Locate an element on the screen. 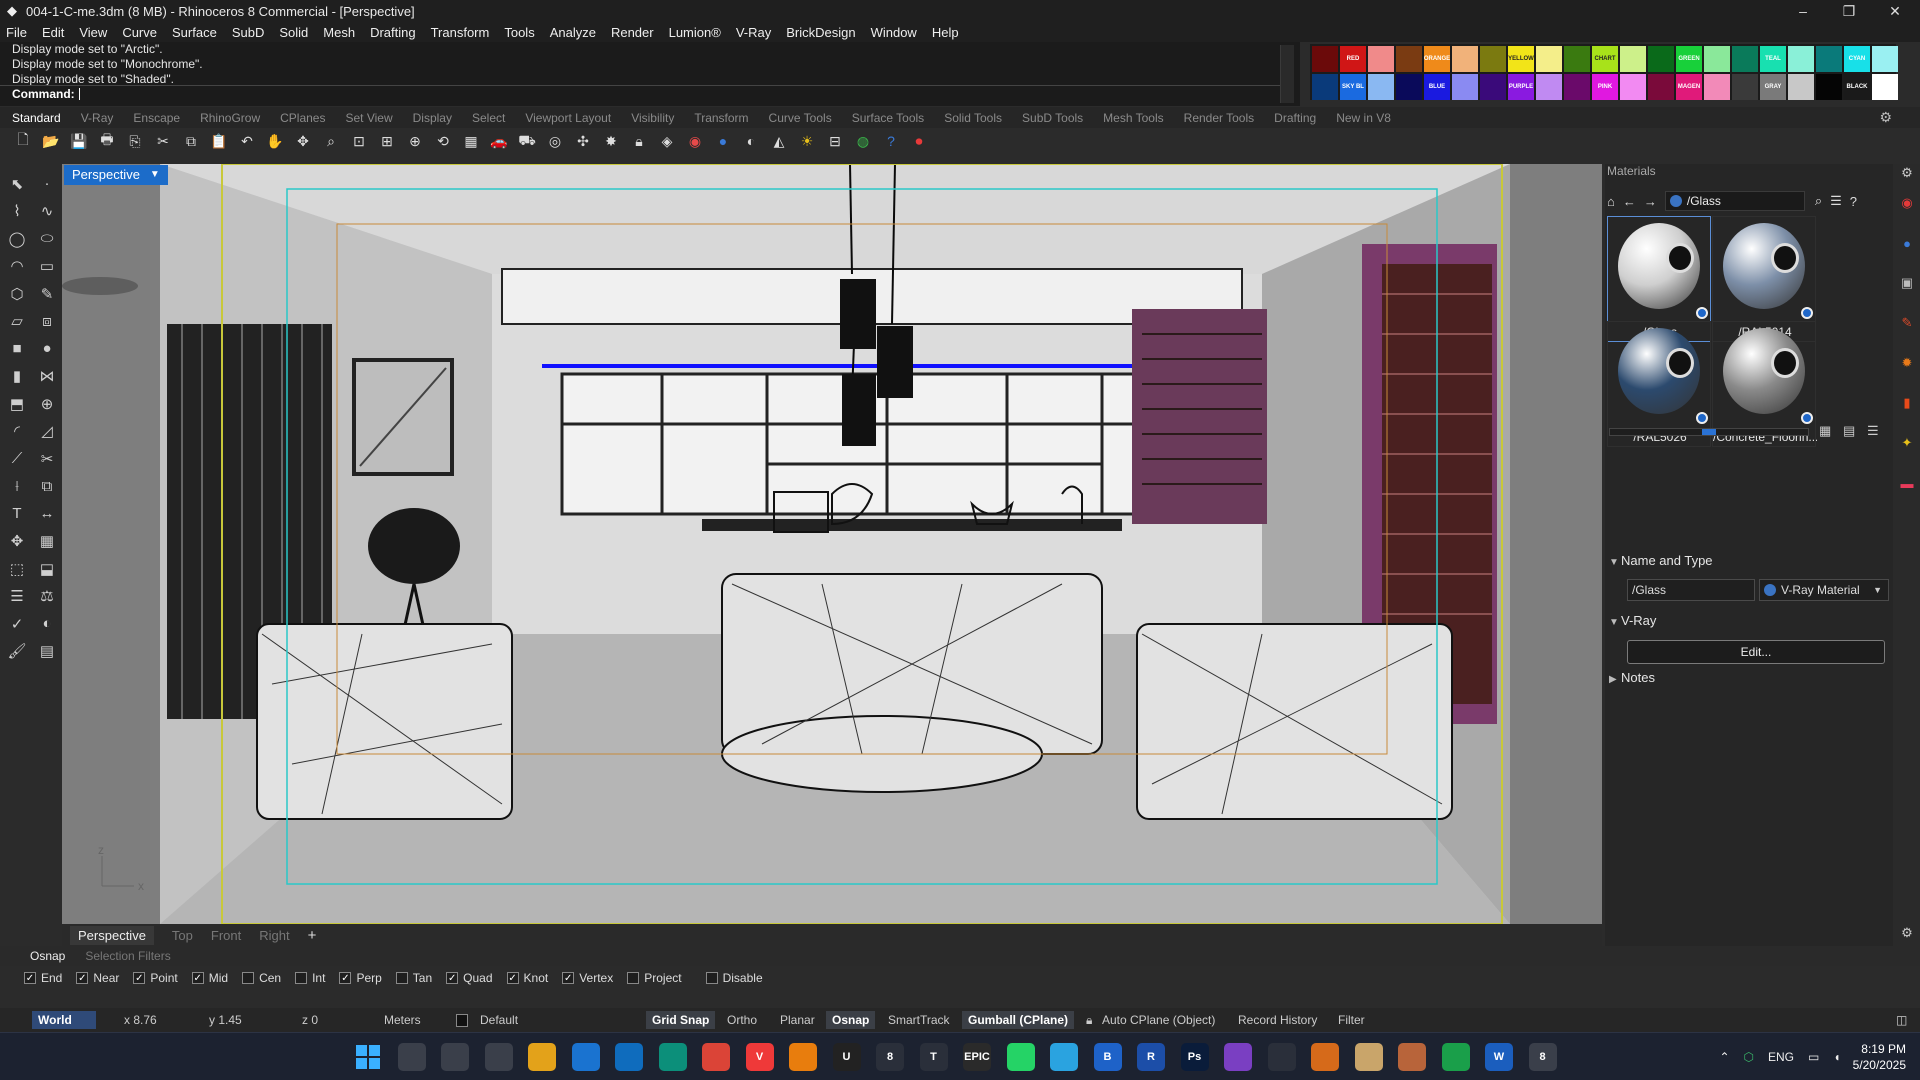 Image resolution: width=1920 pixels, height=1080 pixels. menu-v-ray: V-Ray is located at coordinates (753, 32).